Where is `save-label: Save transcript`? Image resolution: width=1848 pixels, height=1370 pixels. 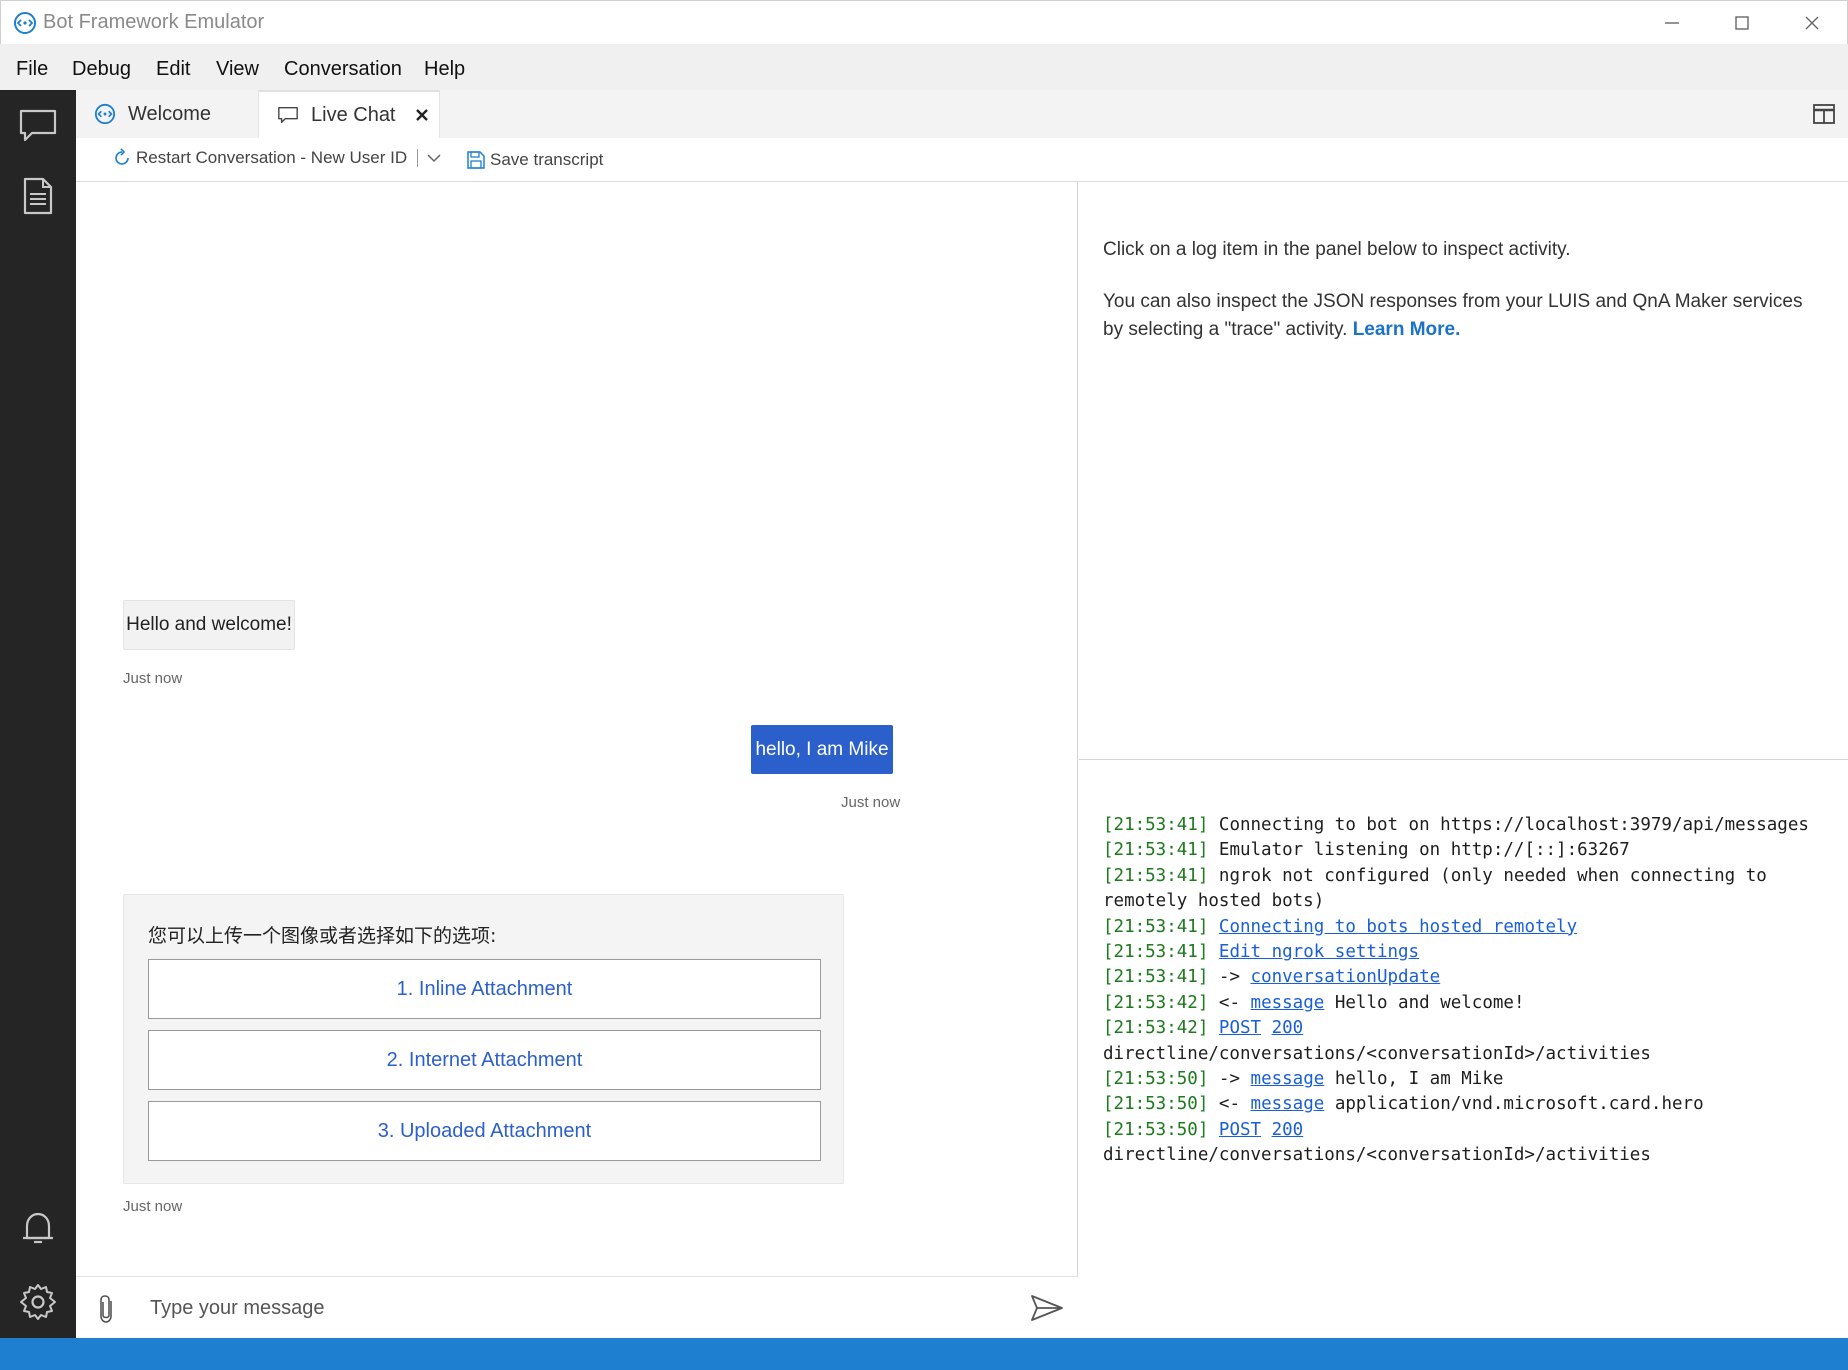 save-label: Save transcript is located at coordinates (547, 159).